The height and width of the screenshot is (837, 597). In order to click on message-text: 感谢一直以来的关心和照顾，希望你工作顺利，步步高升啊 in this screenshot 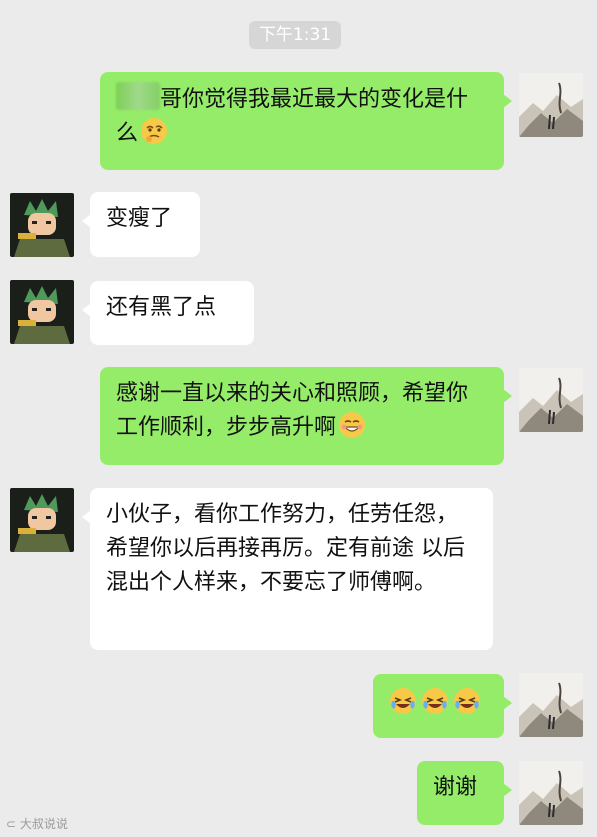, I will do `click(292, 410)`.